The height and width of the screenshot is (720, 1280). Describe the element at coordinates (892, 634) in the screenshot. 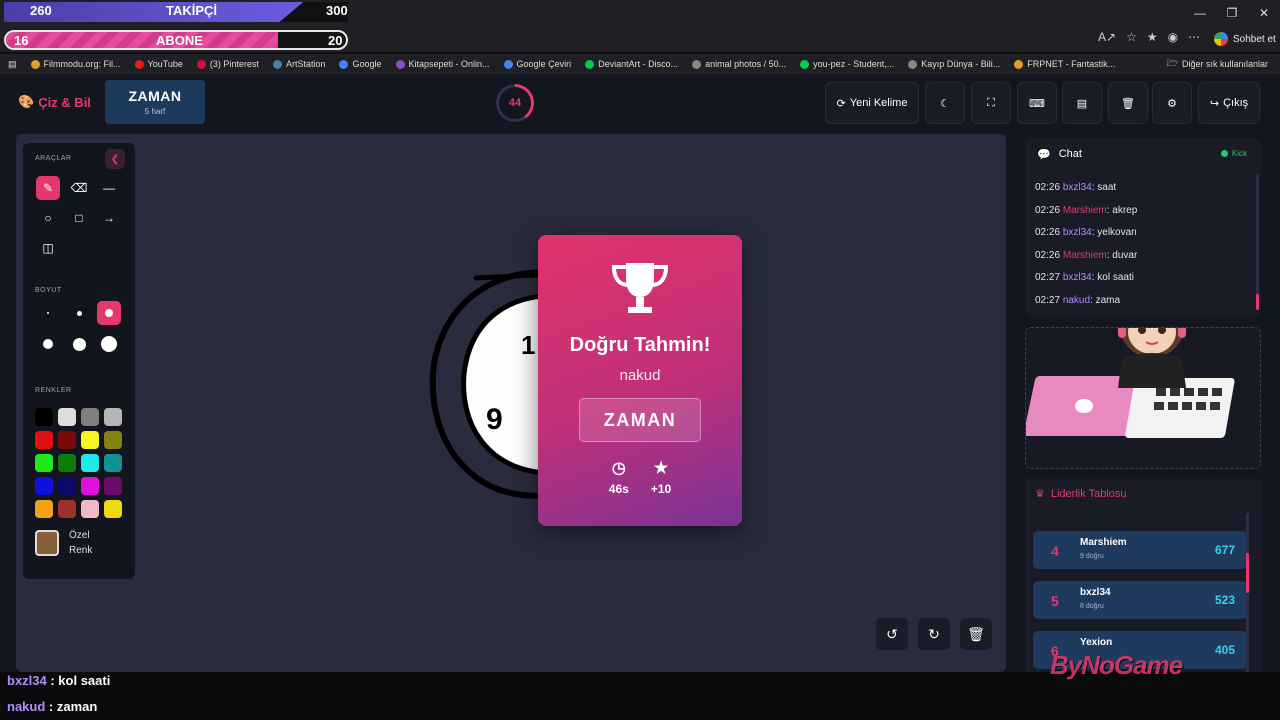

I see `undo-button: ↺` at that location.